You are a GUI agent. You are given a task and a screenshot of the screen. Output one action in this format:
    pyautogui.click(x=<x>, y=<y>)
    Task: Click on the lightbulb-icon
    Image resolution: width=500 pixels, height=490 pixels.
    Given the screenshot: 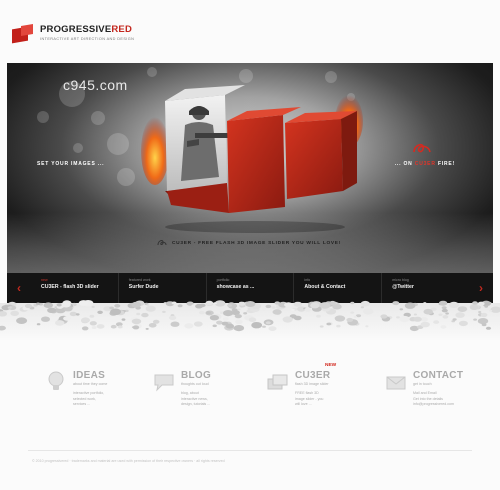 What is the action you would take?
    pyautogui.click(x=56, y=380)
    